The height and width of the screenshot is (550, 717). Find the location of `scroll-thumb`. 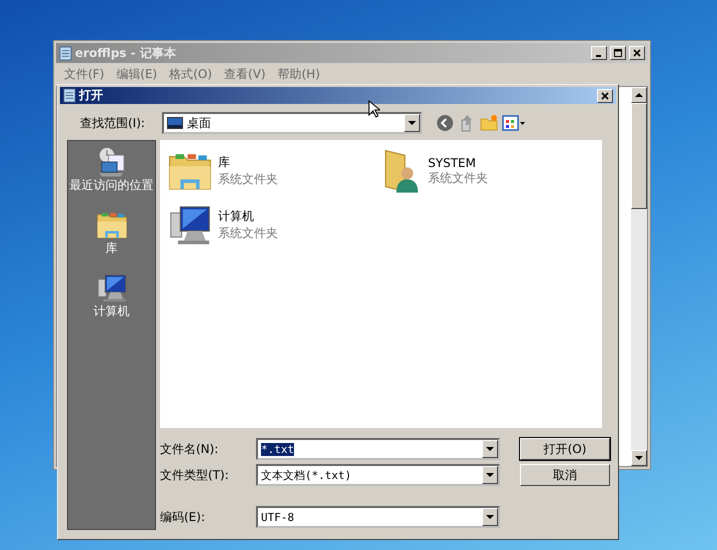

scroll-thumb is located at coordinates (639, 156).